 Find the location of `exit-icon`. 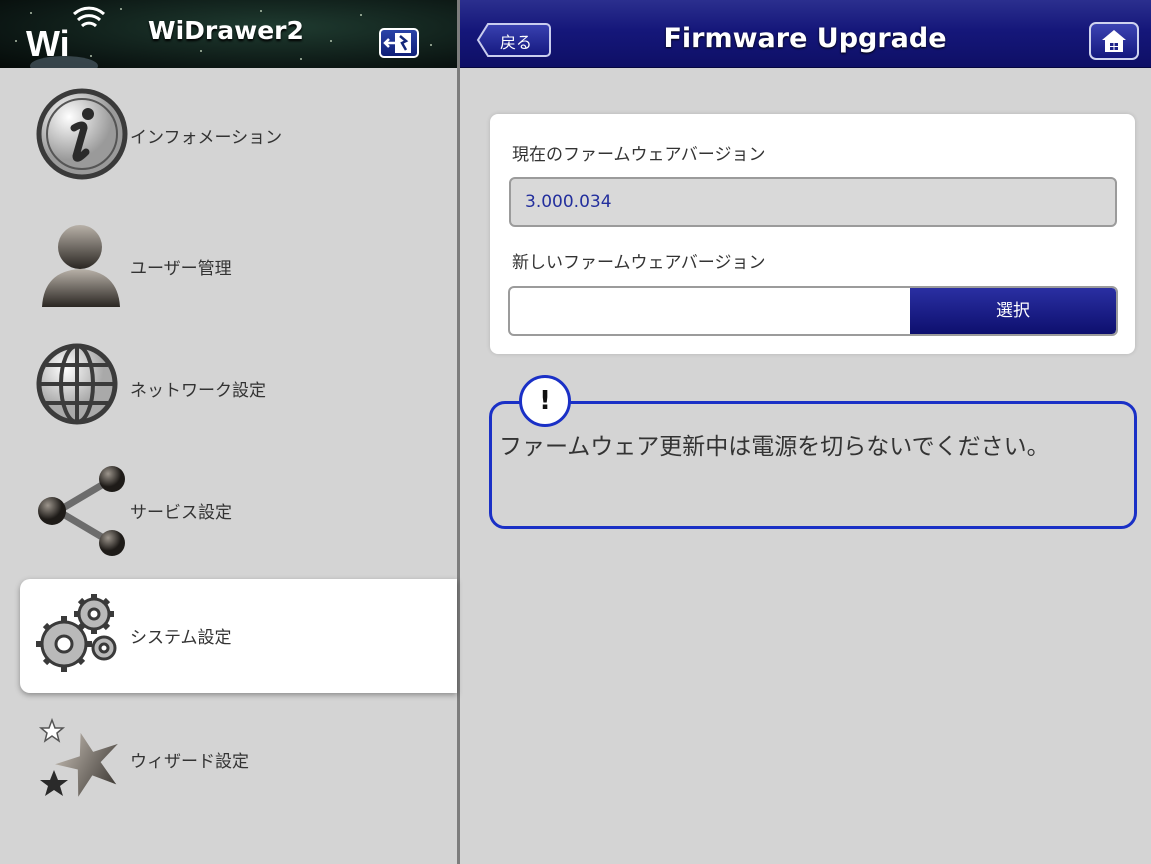

exit-icon is located at coordinates (397, 43).